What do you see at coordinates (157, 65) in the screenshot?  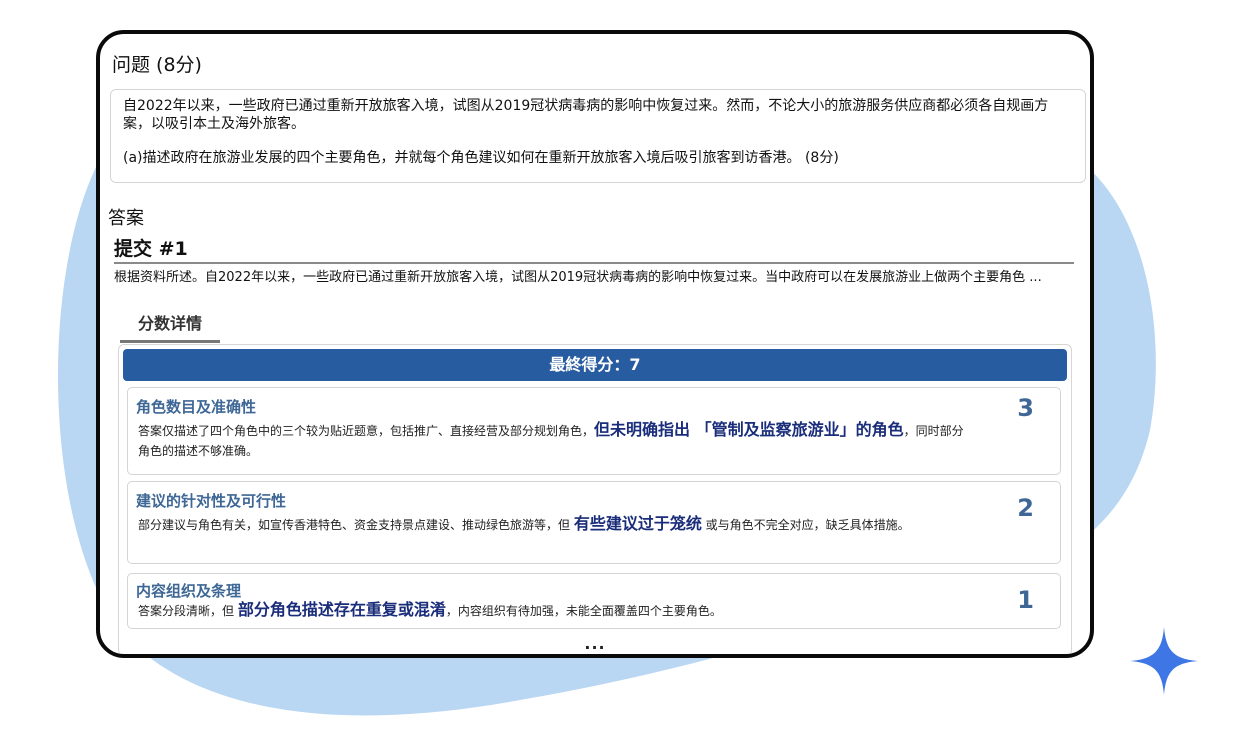 I see `question-title: 问题 (8分)` at bounding box center [157, 65].